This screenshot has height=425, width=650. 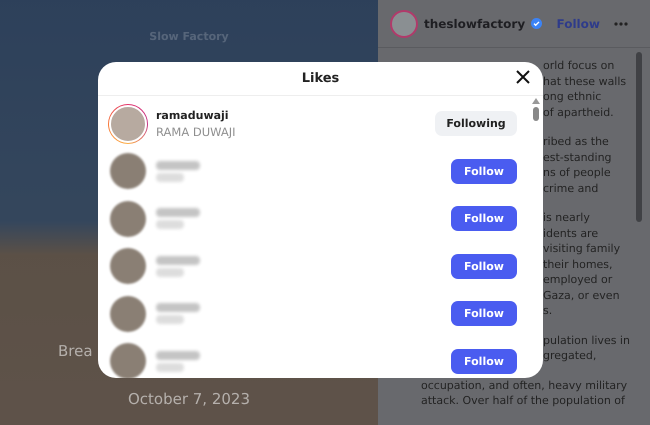 I want to click on caption-line: Brea, so click(x=75, y=351).